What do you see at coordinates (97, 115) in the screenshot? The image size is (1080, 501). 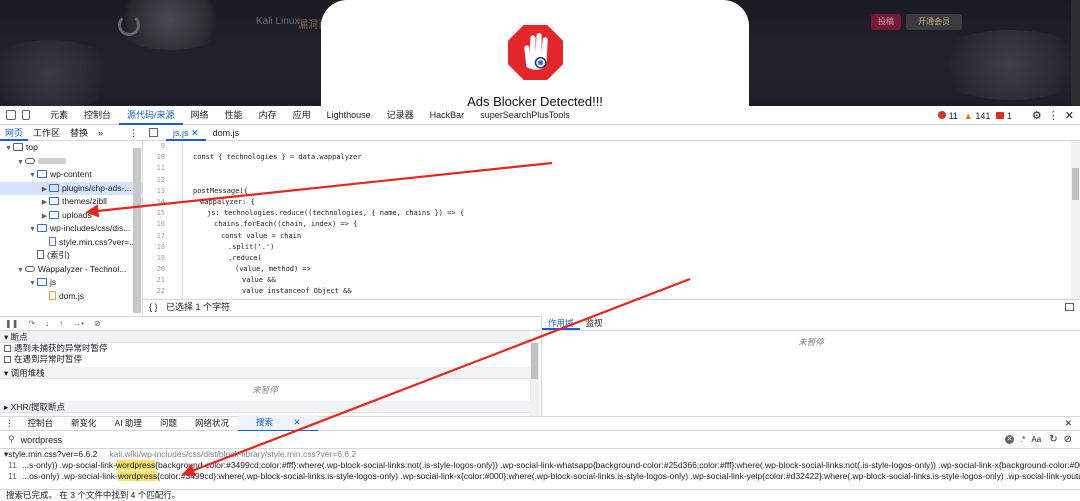 I see `tab-console: 控制台` at bounding box center [97, 115].